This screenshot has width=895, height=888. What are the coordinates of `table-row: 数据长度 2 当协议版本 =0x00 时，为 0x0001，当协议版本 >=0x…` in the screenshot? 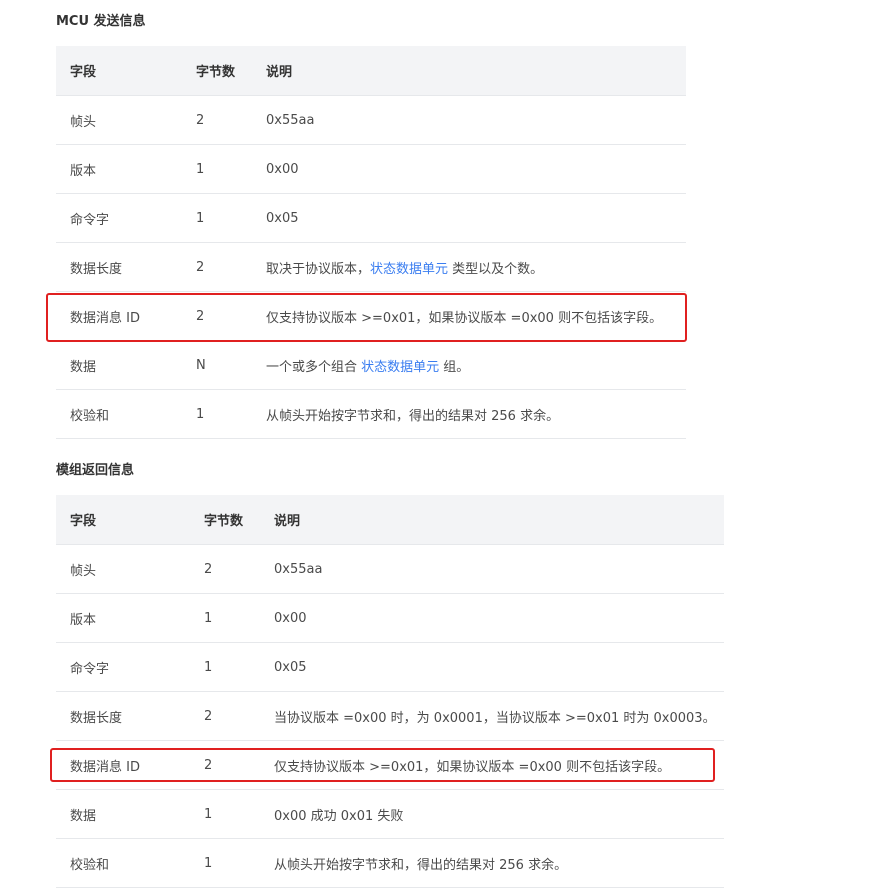 It's located at (390, 716).